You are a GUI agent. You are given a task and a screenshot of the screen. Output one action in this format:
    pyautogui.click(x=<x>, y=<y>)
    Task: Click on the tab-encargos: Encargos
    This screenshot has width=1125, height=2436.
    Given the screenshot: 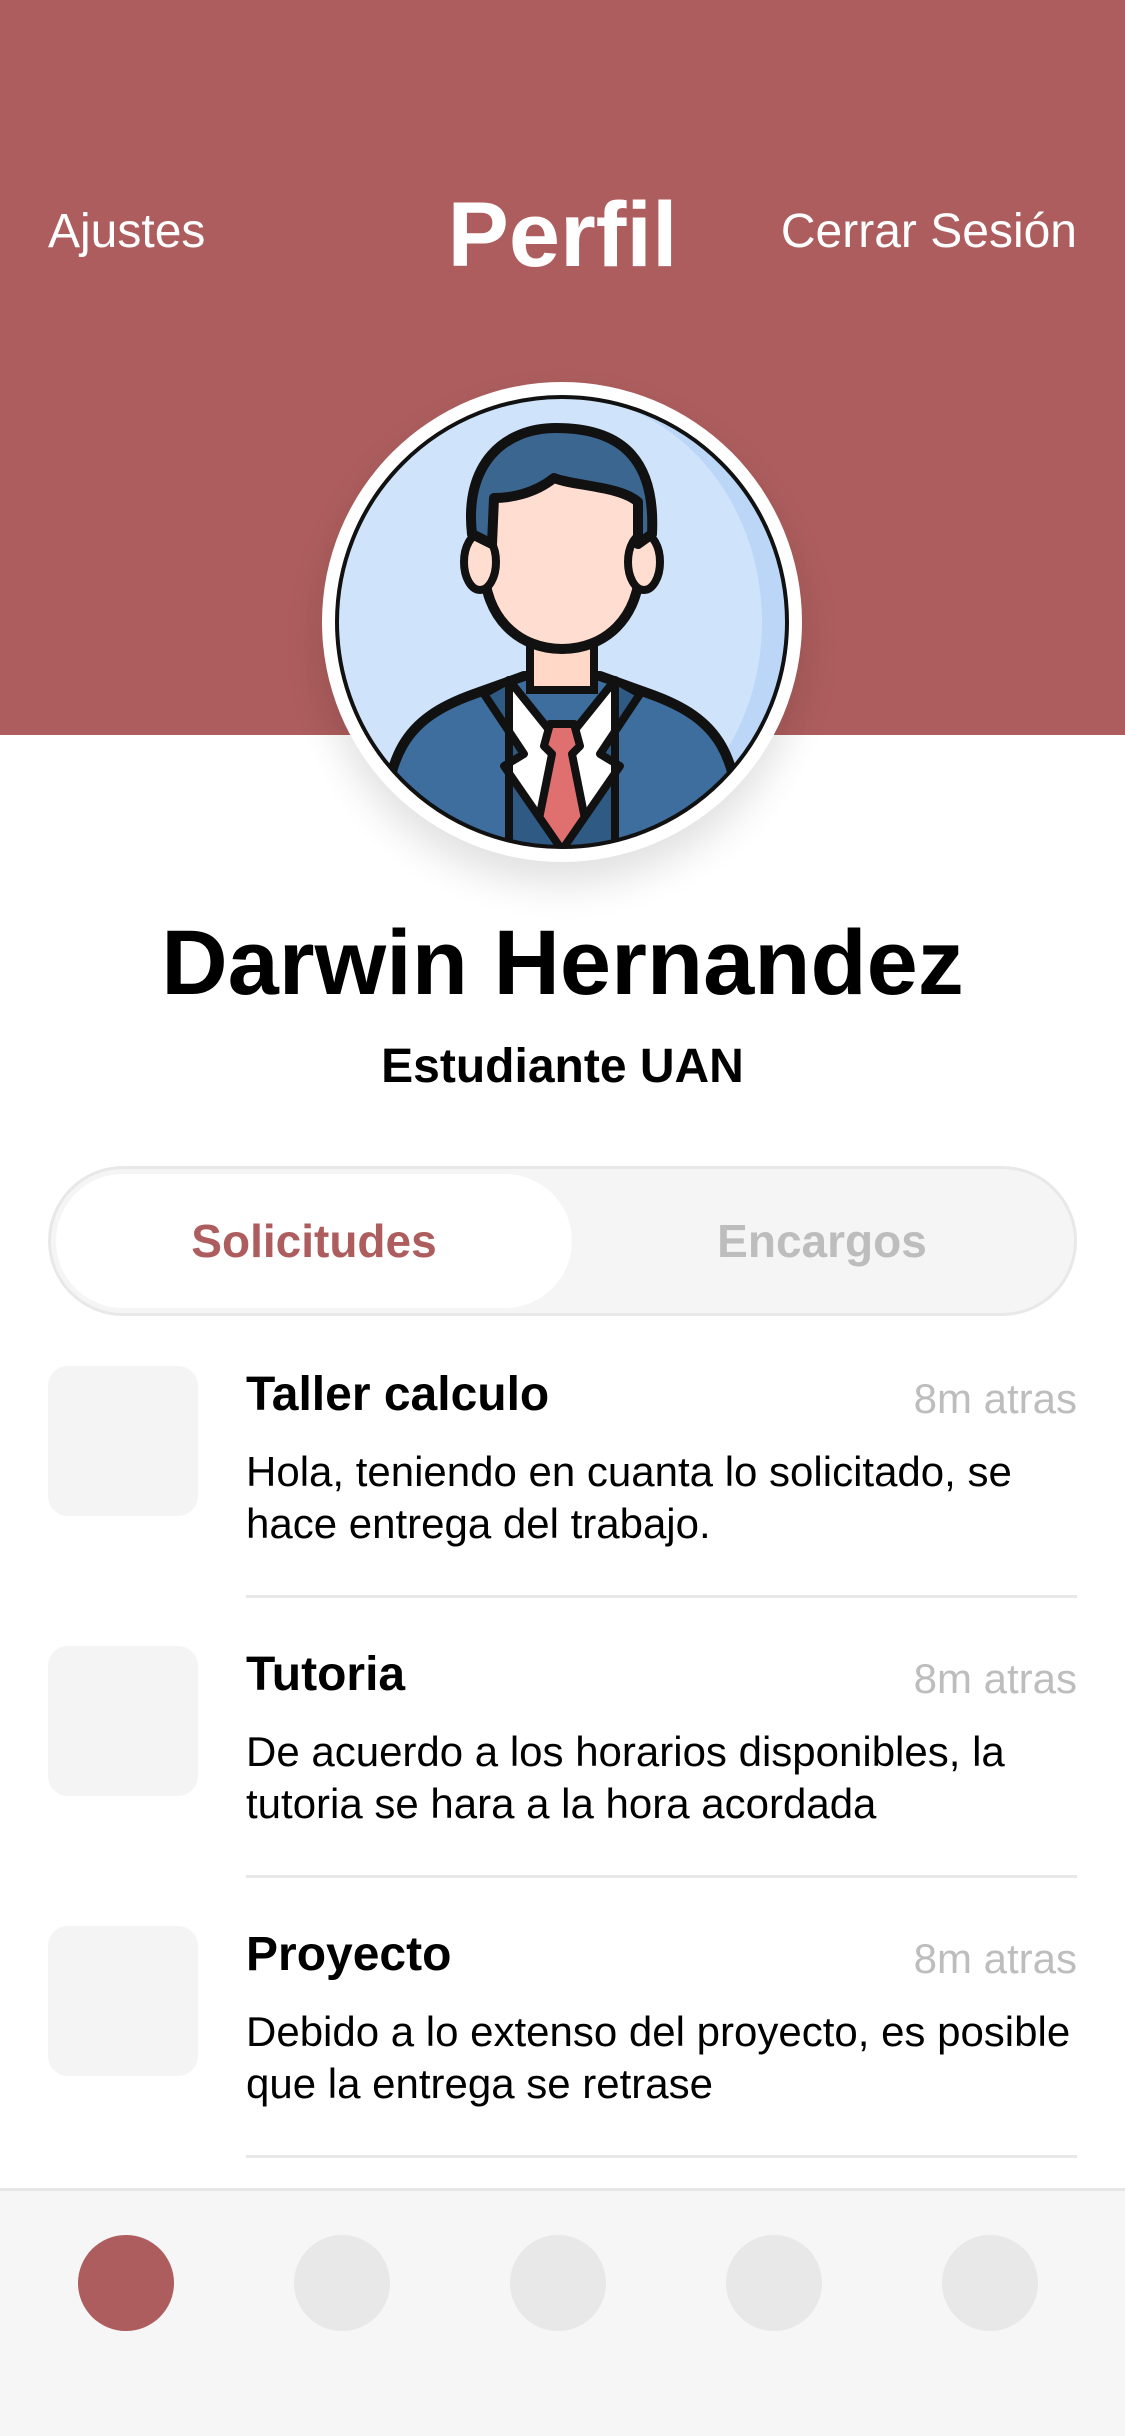 What is the action you would take?
    pyautogui.click(x=822, y=1241)
    